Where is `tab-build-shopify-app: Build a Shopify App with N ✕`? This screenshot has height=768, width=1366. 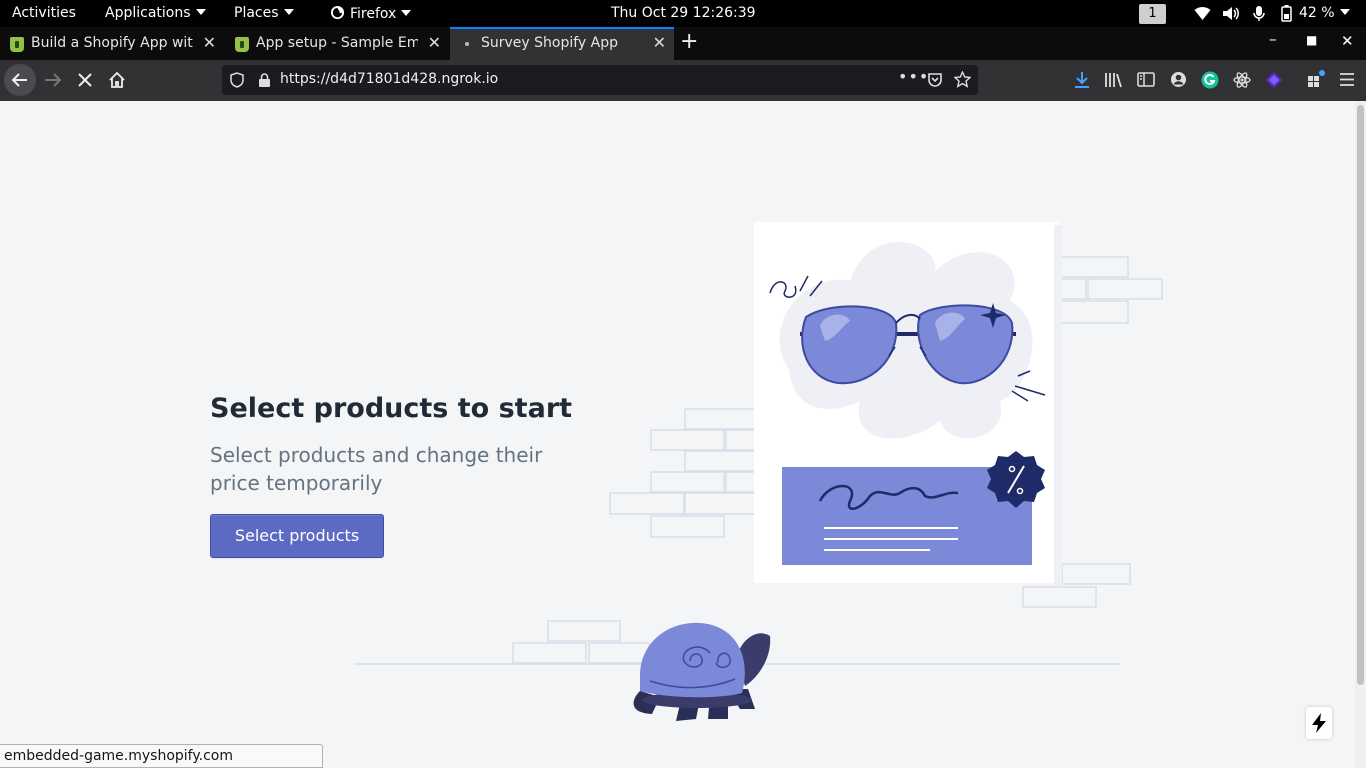 tab-build-shopify-app: Build a Shopify App with N ✕ is located at coordinates (112, 43).